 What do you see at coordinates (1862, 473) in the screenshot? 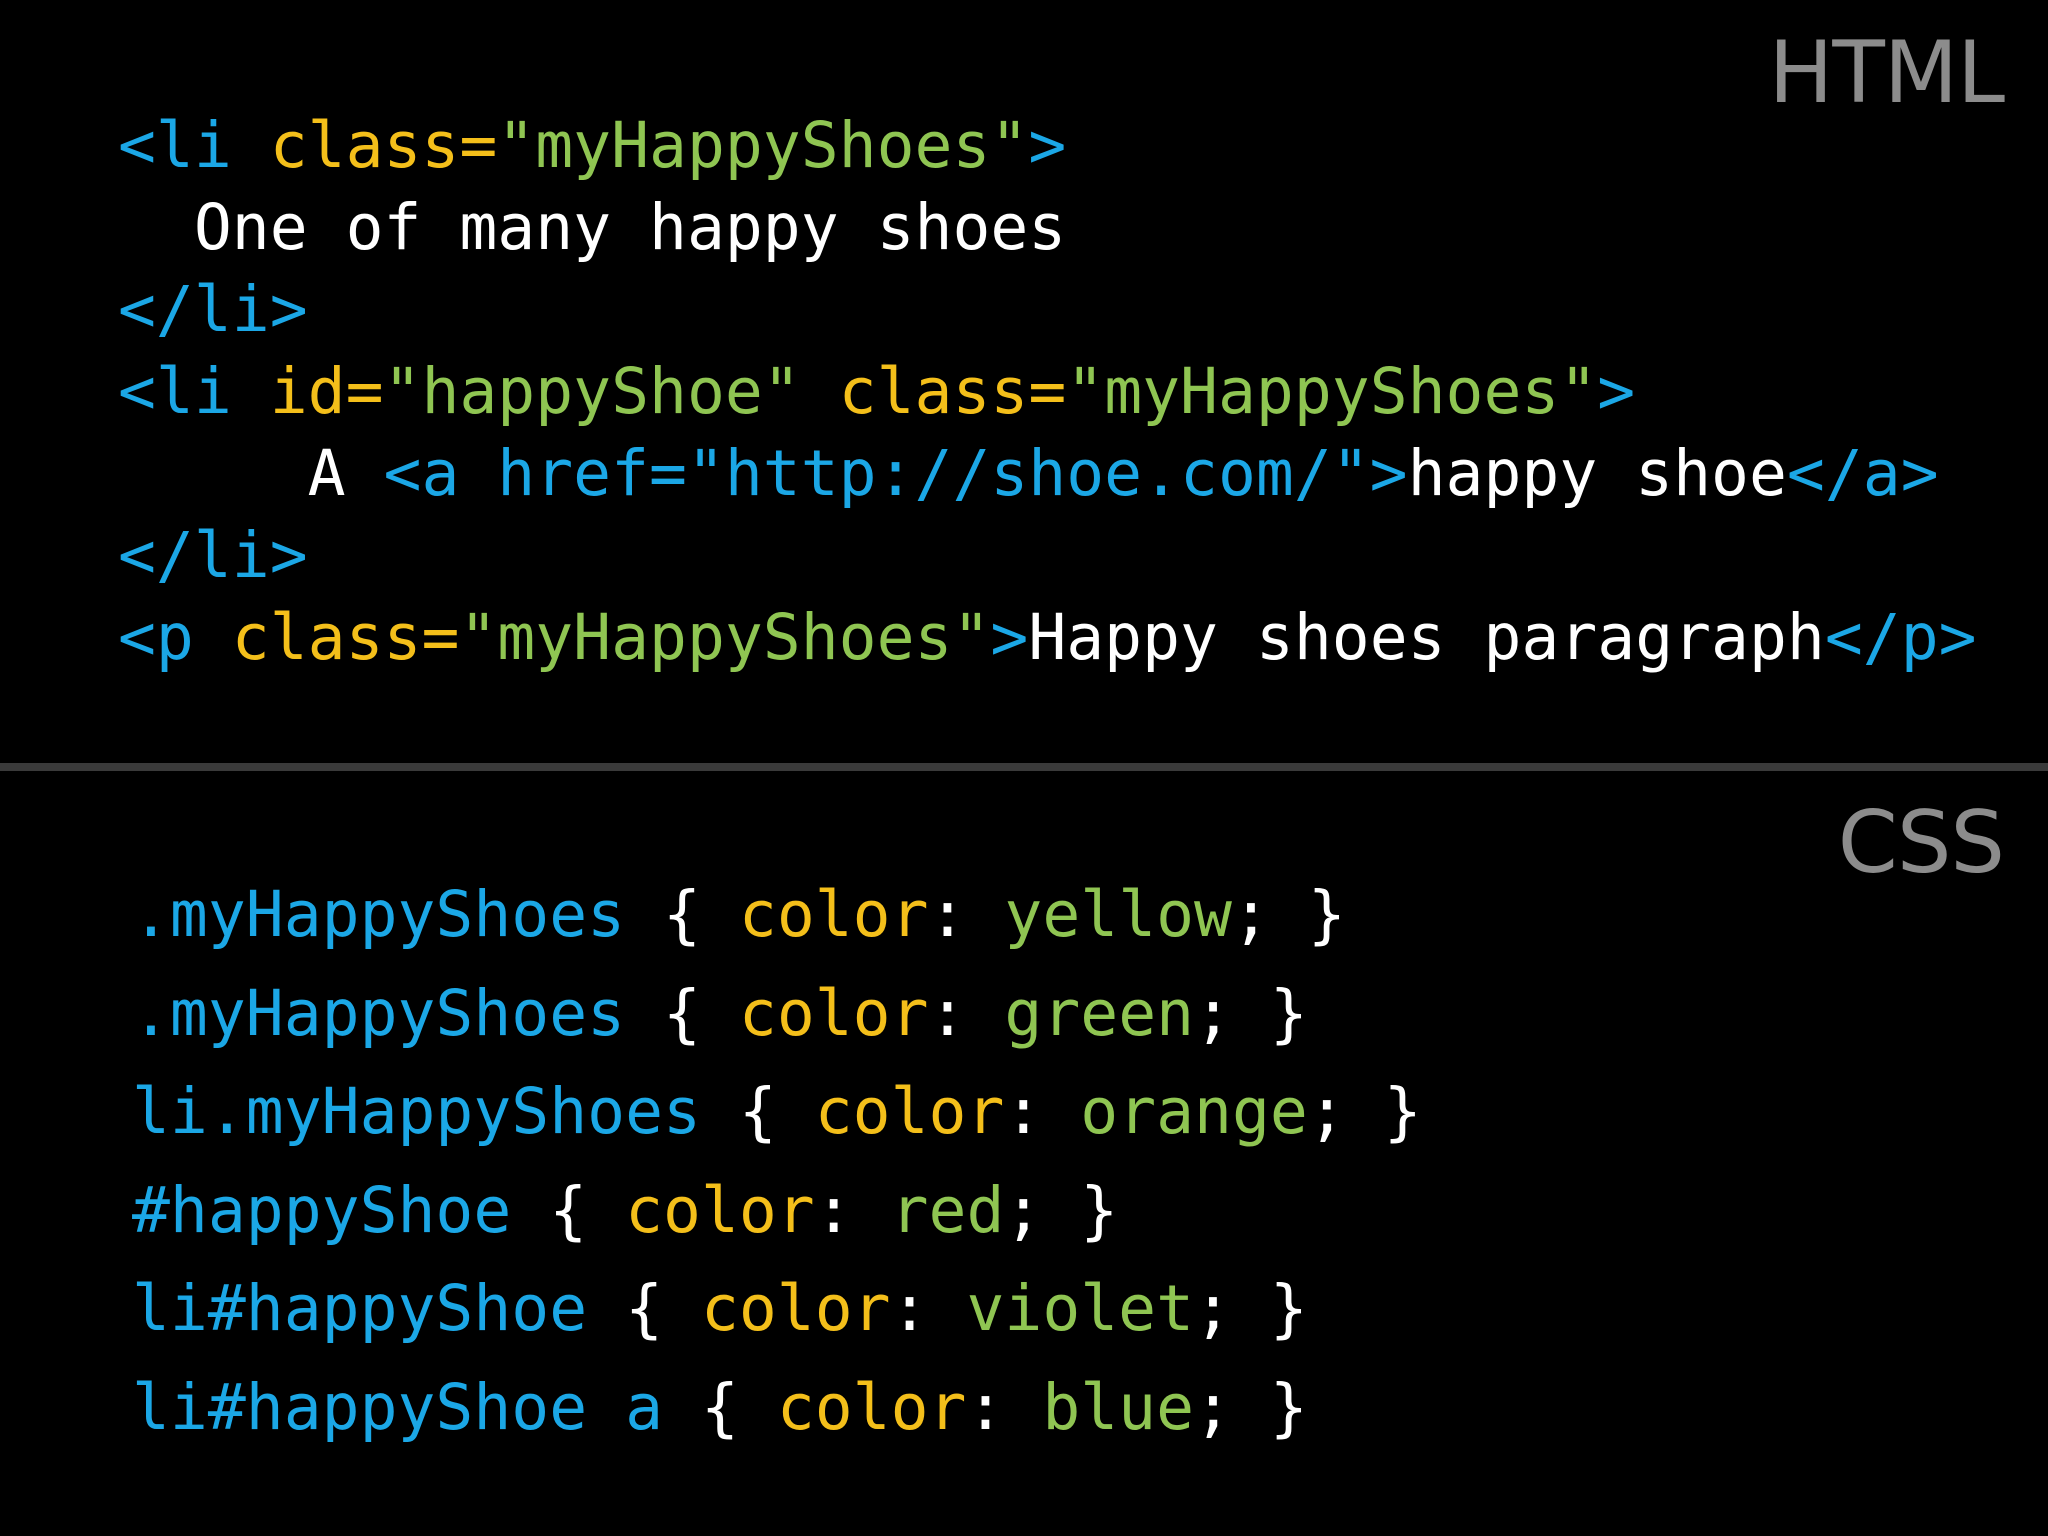
I see `code-token-tag: </a>` at bounding box center [1862, 473].